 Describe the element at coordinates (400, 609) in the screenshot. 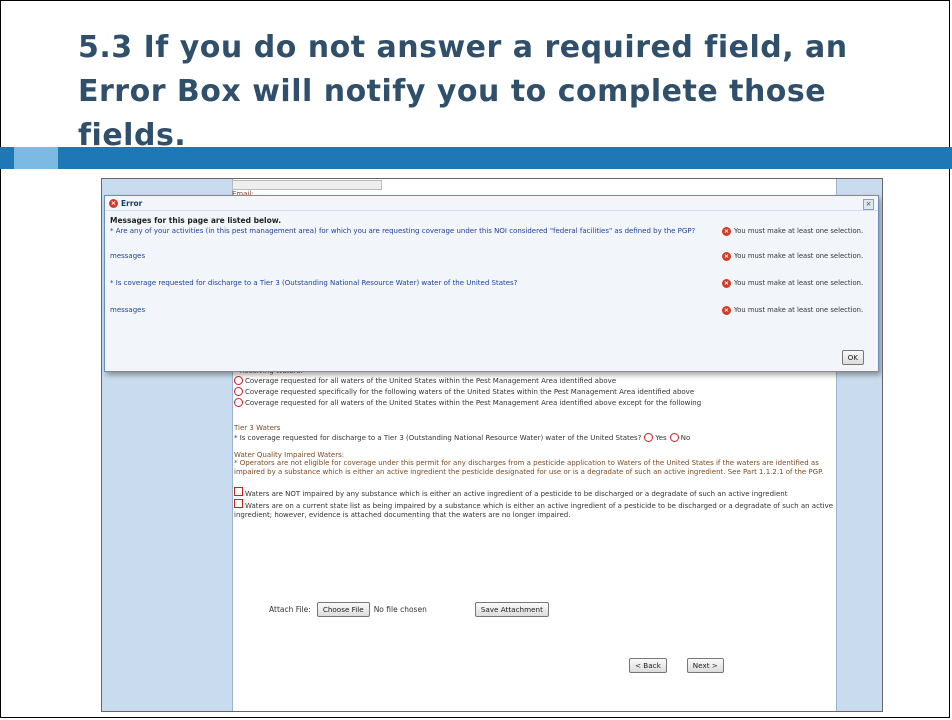

I see `no-file-text: No file chosen` at that location.